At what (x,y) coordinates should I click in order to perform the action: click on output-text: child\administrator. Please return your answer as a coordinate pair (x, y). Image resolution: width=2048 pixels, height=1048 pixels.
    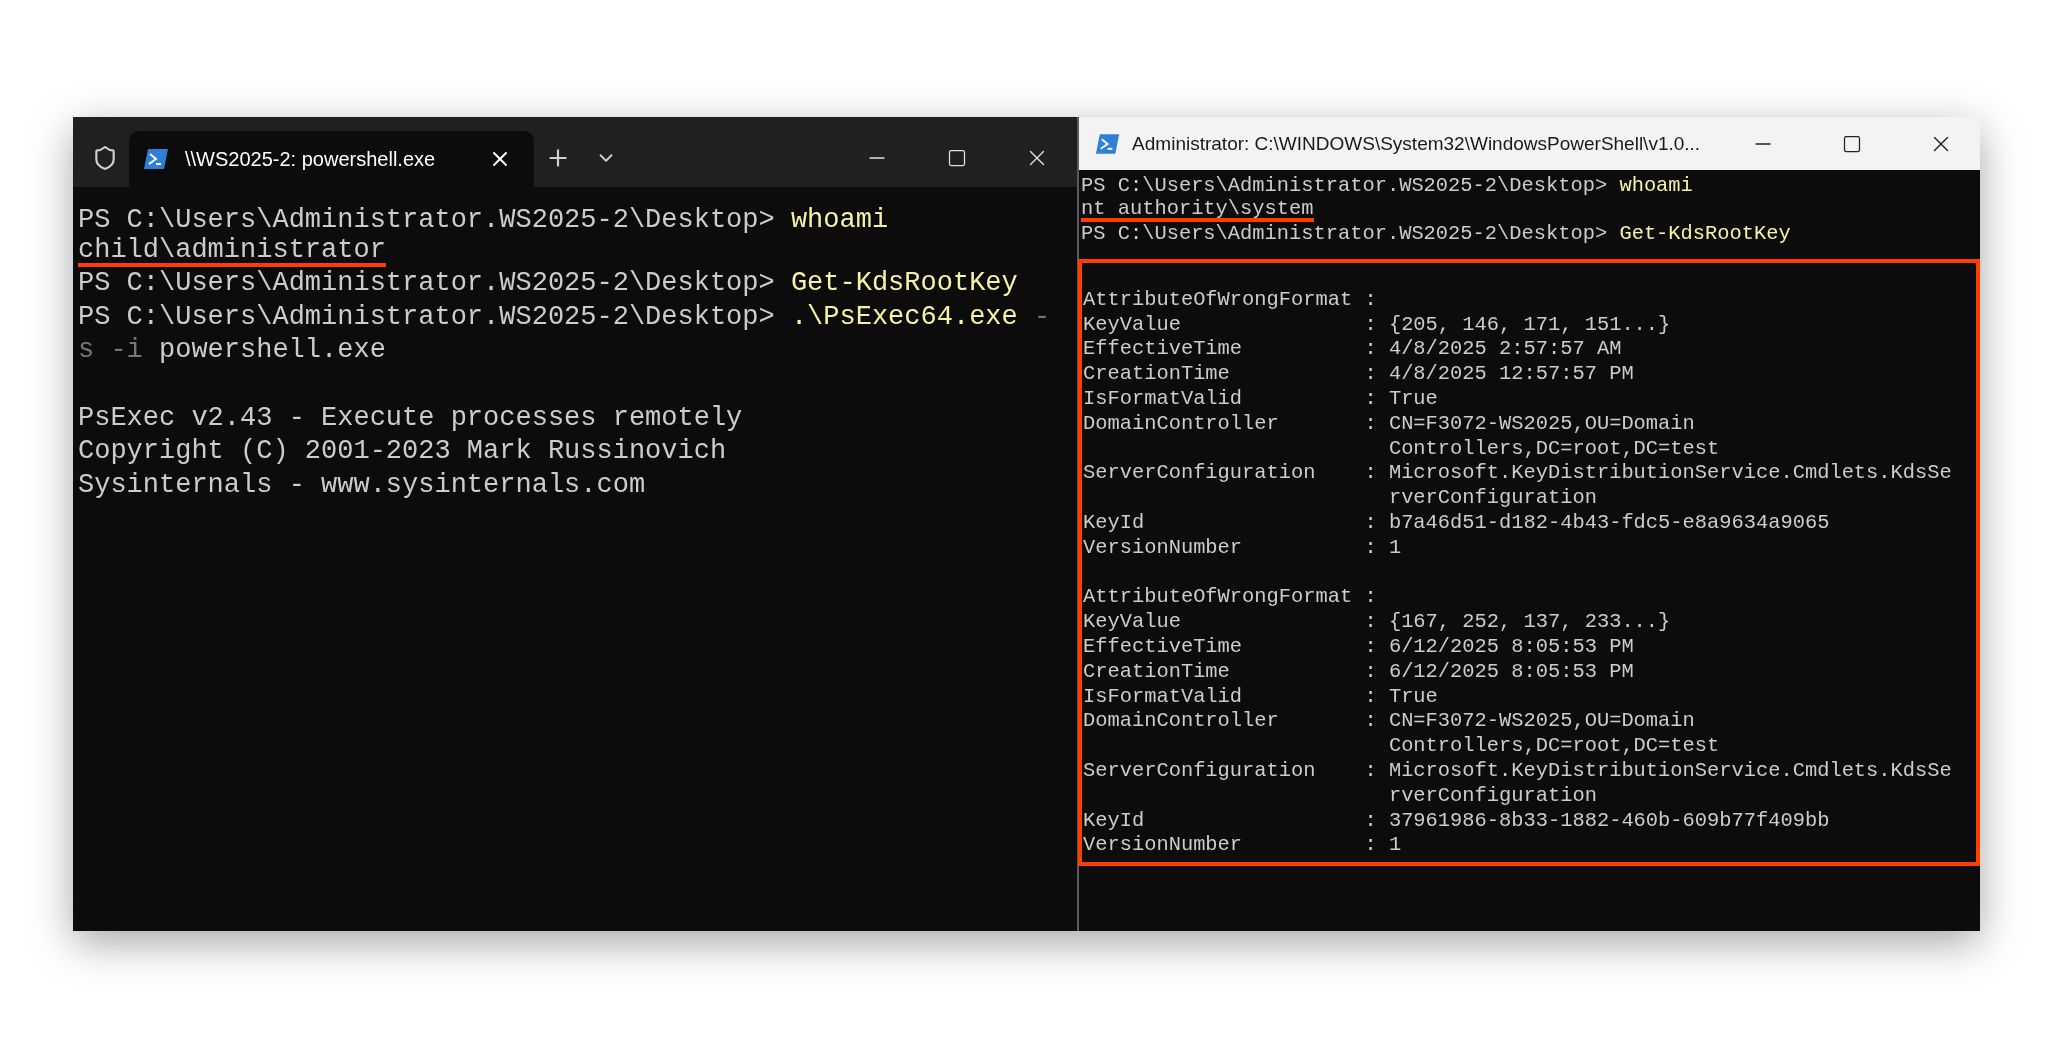
    Looking at the image, I should click on (232, 252).